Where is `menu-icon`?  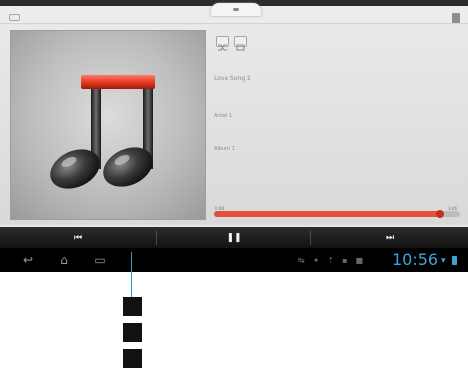
menu-icon is located at coordinates (456, 18).